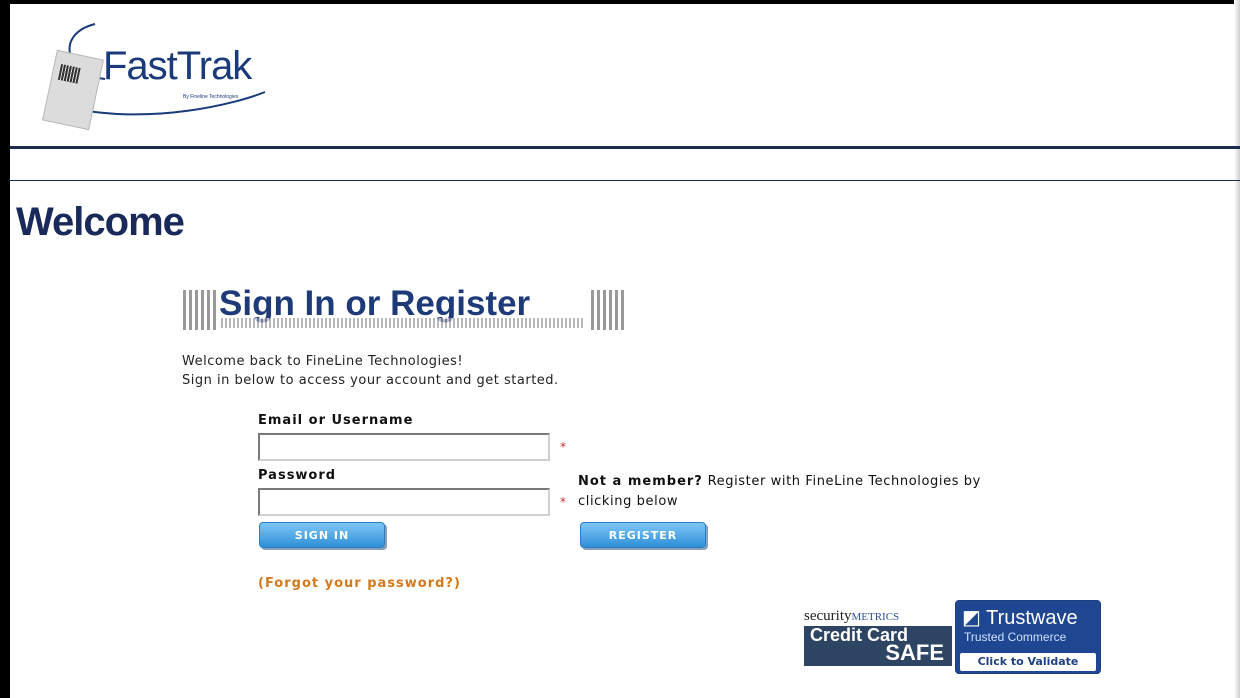 This screenshot has height=698, width=1240. What do you see at coordinates (608, 310) in the screenshot?
I see `barcode-right-icon` at bounding box center [608, 310].